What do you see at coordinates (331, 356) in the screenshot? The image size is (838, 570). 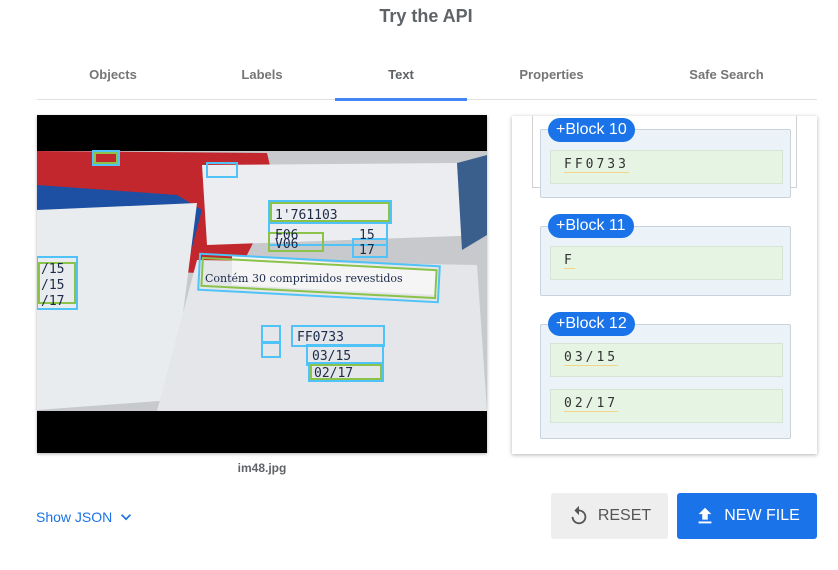 I see `box-text: 03/15` at bounding box center [331, 356].